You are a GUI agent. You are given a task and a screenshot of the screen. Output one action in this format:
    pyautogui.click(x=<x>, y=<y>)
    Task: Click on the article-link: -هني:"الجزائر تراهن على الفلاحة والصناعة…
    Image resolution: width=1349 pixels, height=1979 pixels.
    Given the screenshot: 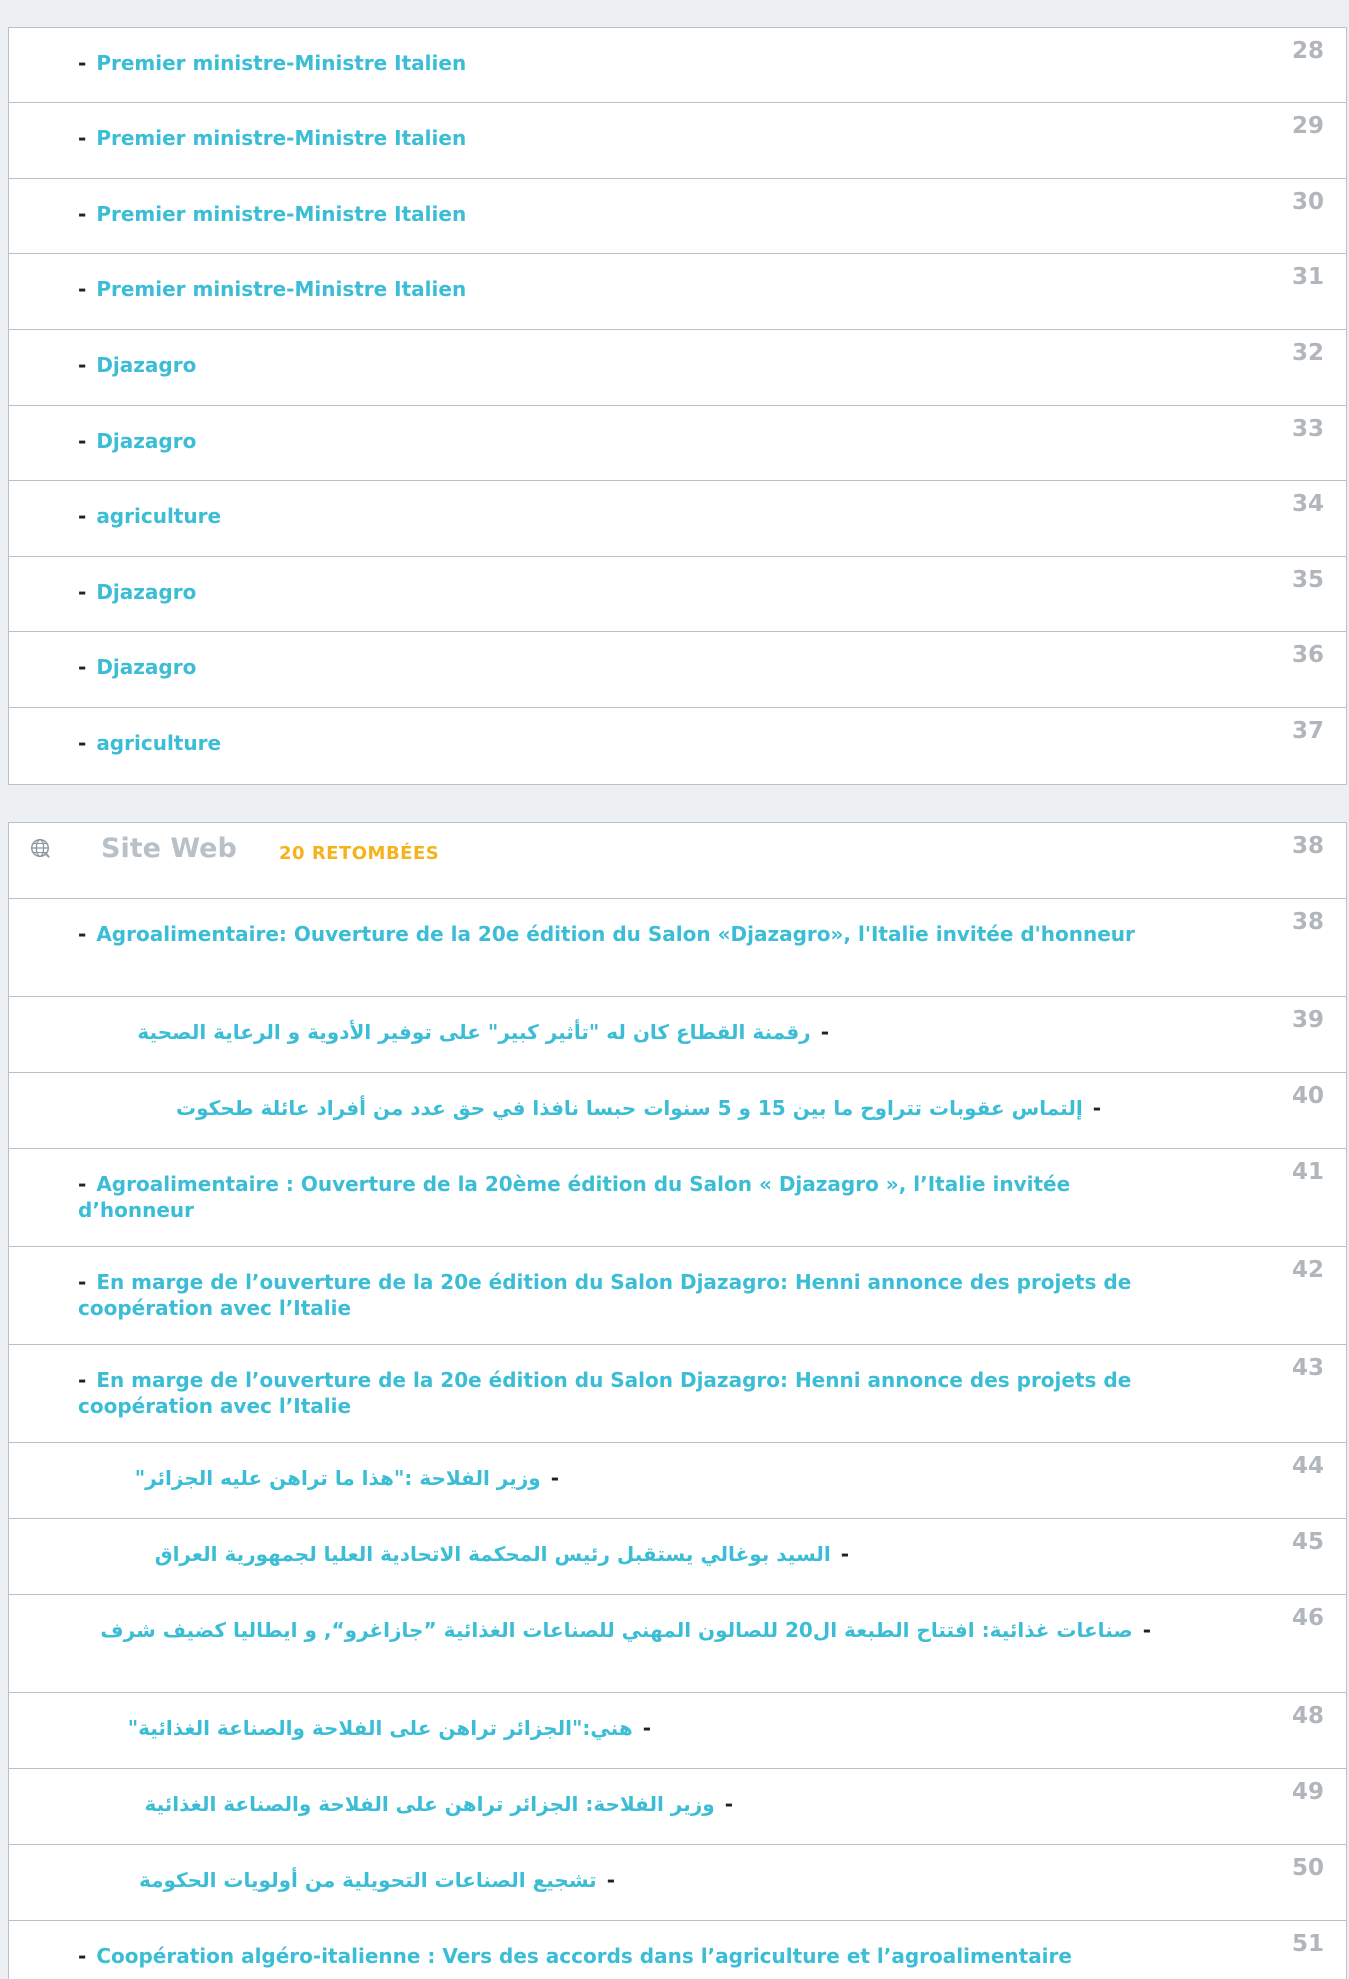 What is the action you would take?
    pyautogui.click(x=330, y=1728)
    